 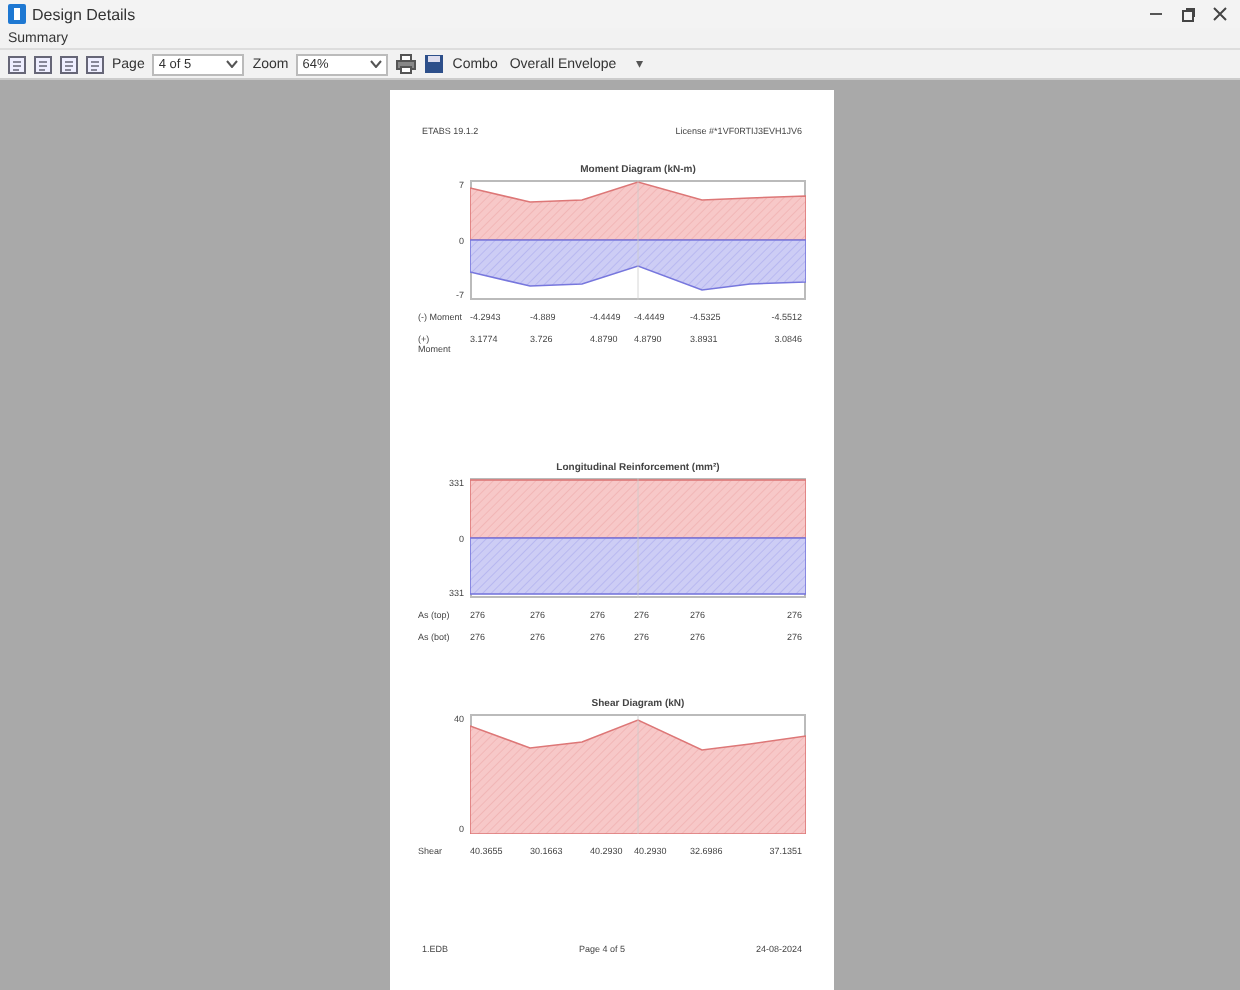 What do you see at coordinates (1188, 14) in the screenshot?
I see `restore-icon` at bounding box center [1188, 14].